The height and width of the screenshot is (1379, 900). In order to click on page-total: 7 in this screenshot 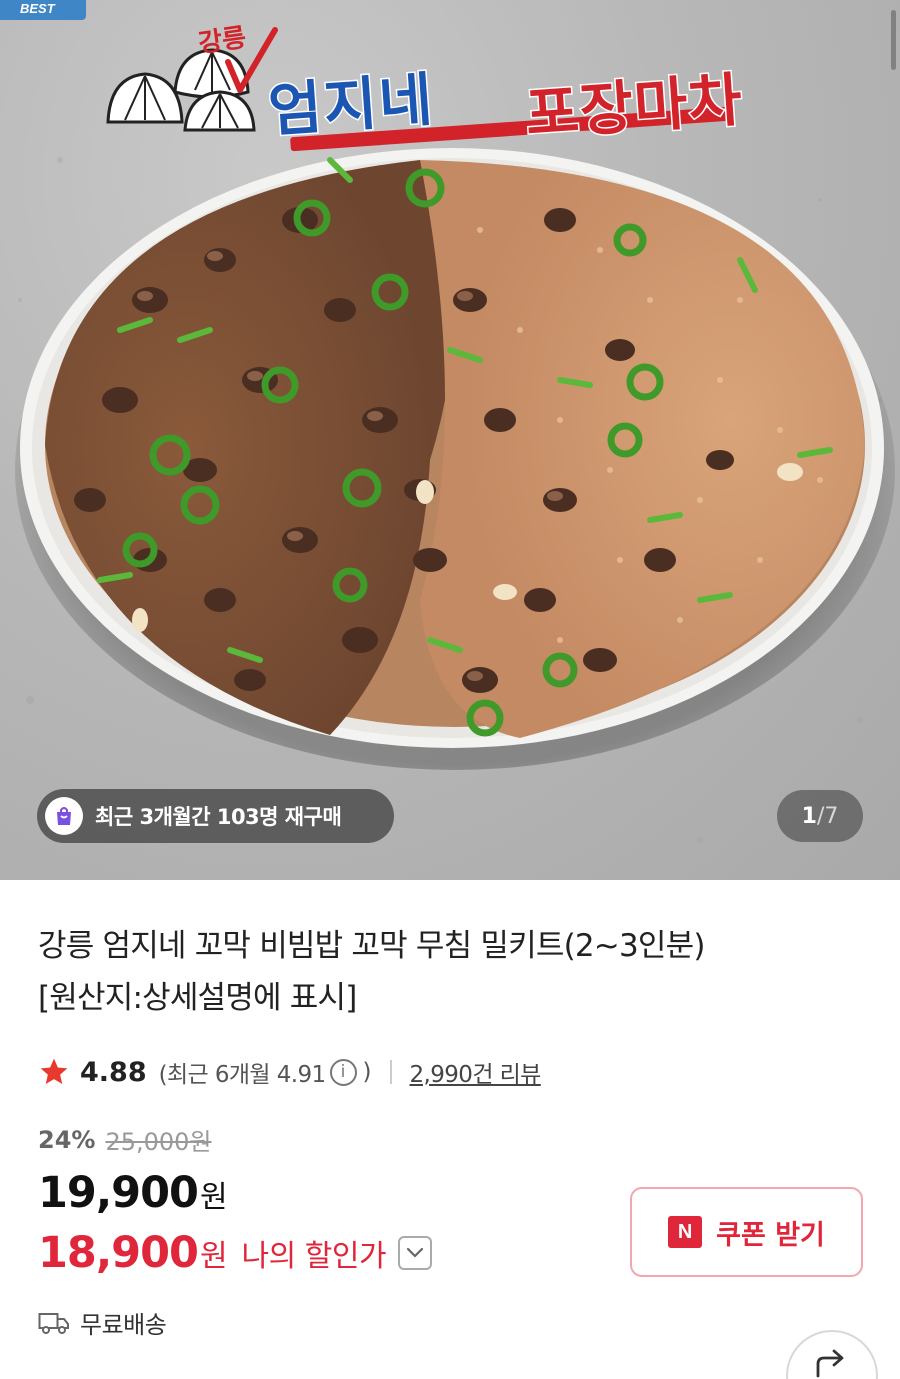, I will do `click(831, 816)`.